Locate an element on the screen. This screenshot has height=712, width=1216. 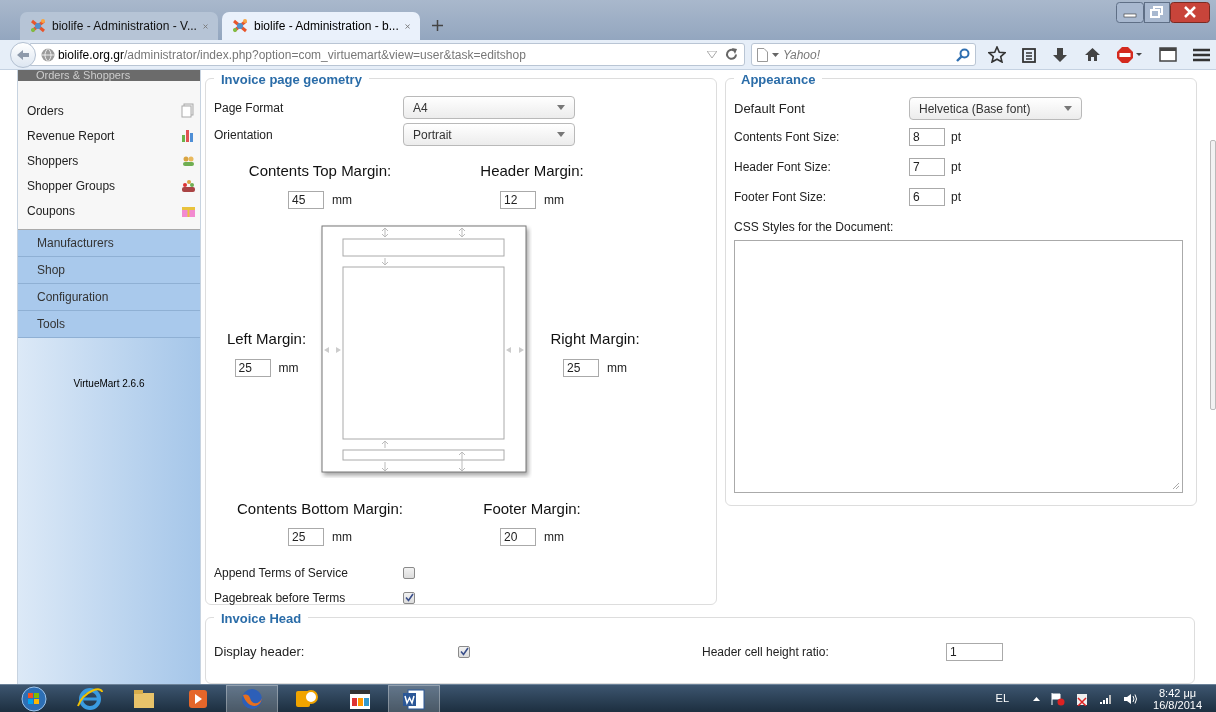
home-icon is located at coordinates (1092, 54).